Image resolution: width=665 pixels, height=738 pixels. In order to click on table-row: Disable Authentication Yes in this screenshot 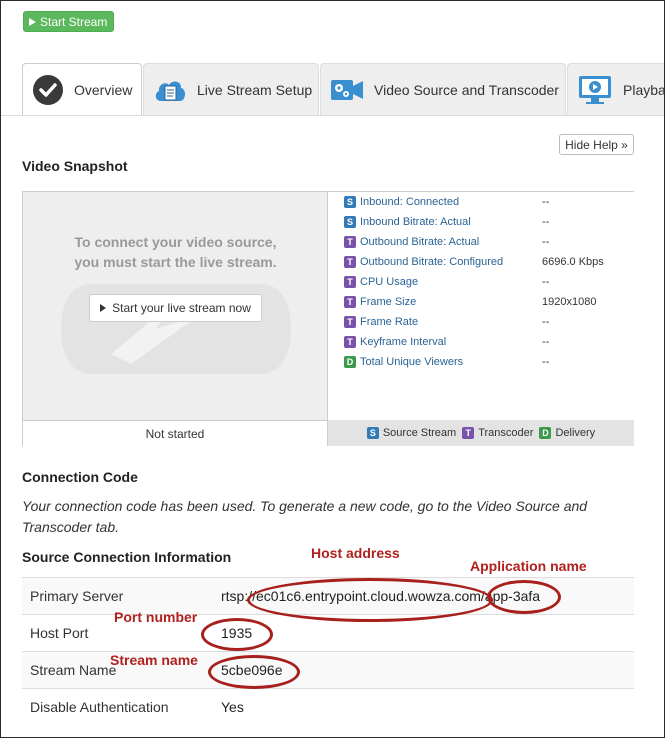, I will do `click(328, 706)`.